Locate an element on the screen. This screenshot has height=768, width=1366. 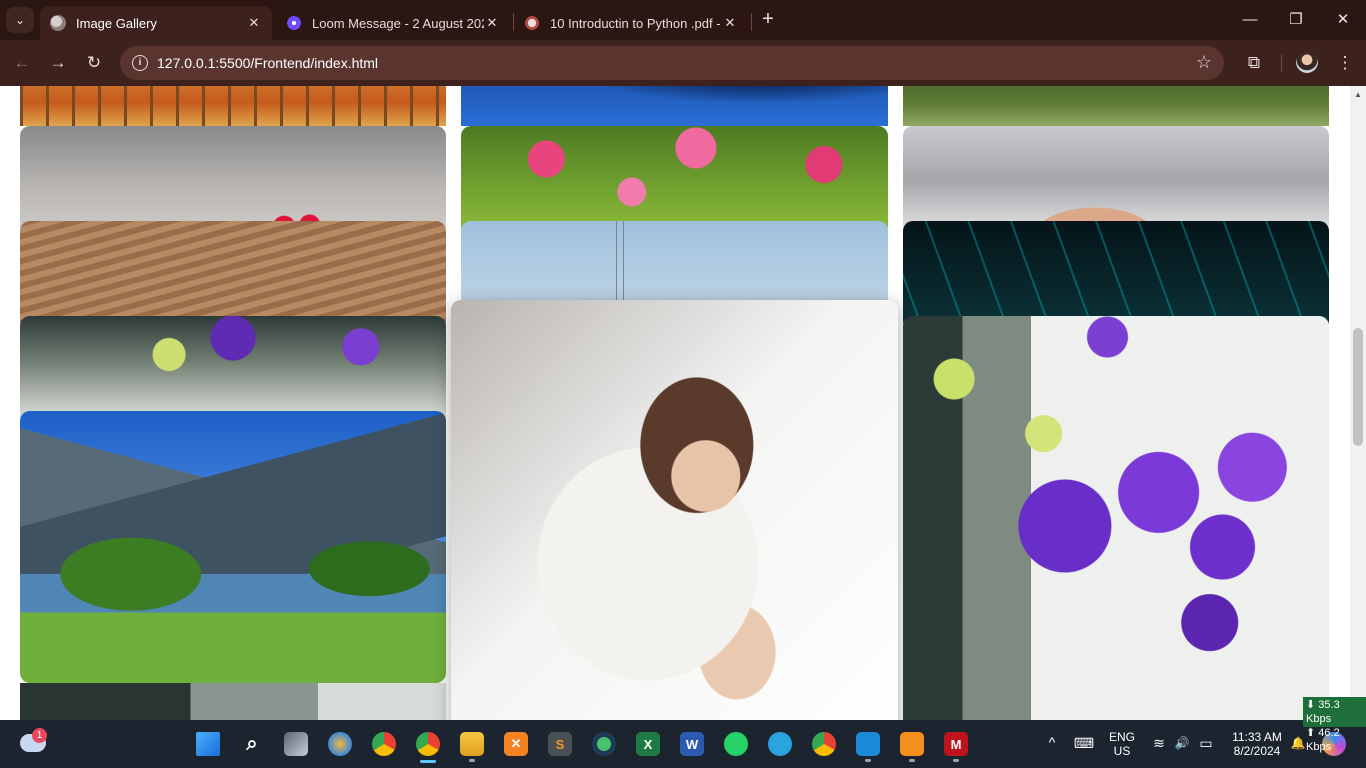
clock: 11:33 AM 8/2/2024 is located at coordinates (1257, 744).